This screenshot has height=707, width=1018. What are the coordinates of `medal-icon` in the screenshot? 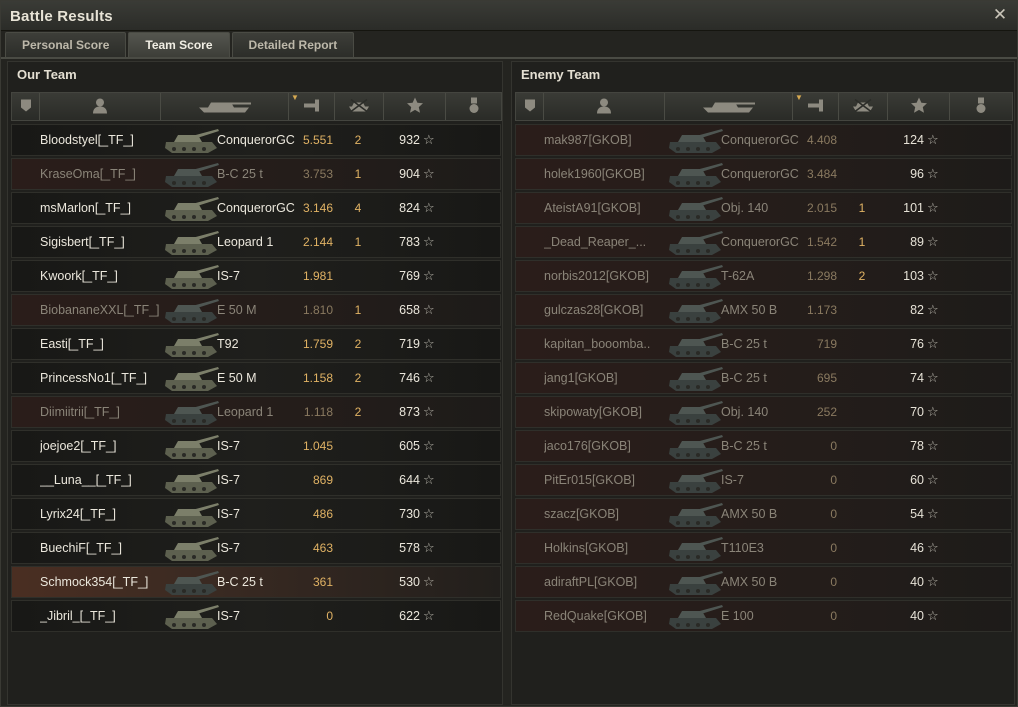 It's located at (981, 106).